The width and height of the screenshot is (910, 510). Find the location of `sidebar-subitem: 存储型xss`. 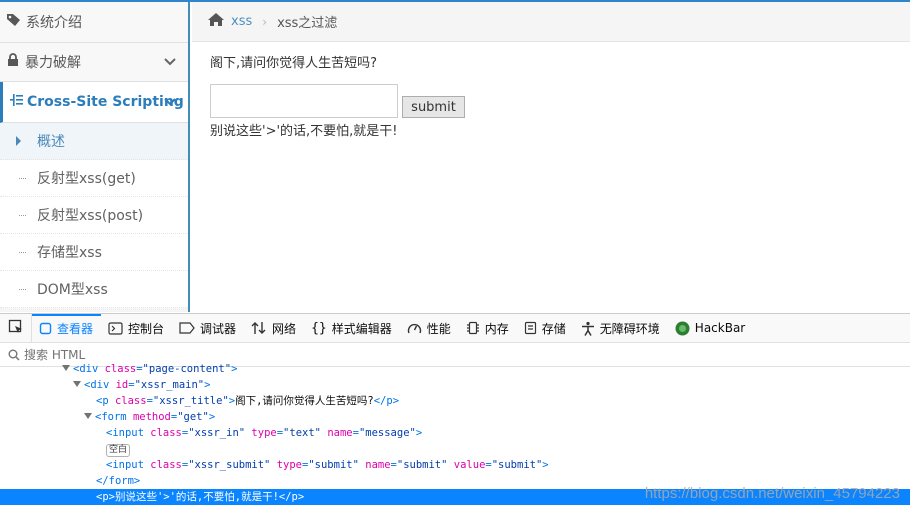

sidebar-subitem: 存储型xss is located at coordinates (94, 252).